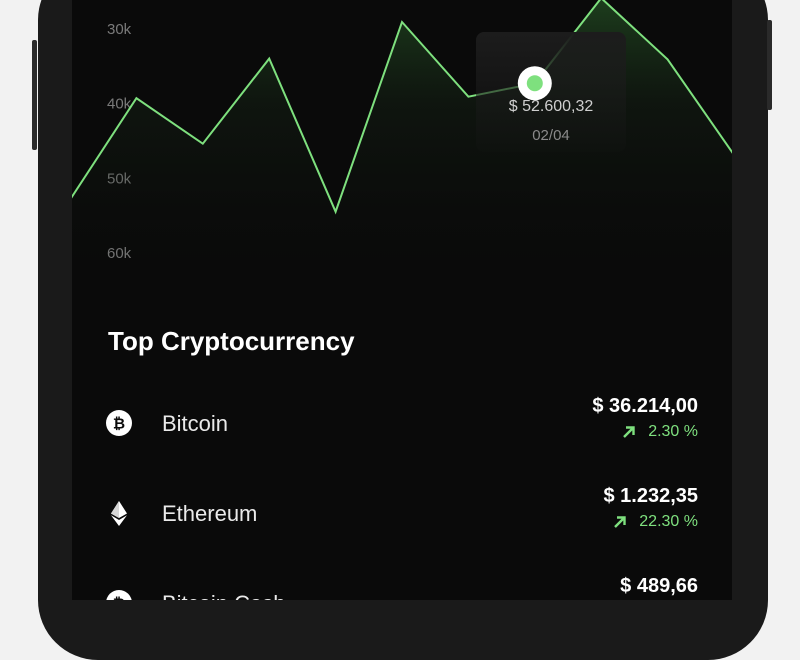  I want to click on tooltip-date: 02/04, so click(551, 135).